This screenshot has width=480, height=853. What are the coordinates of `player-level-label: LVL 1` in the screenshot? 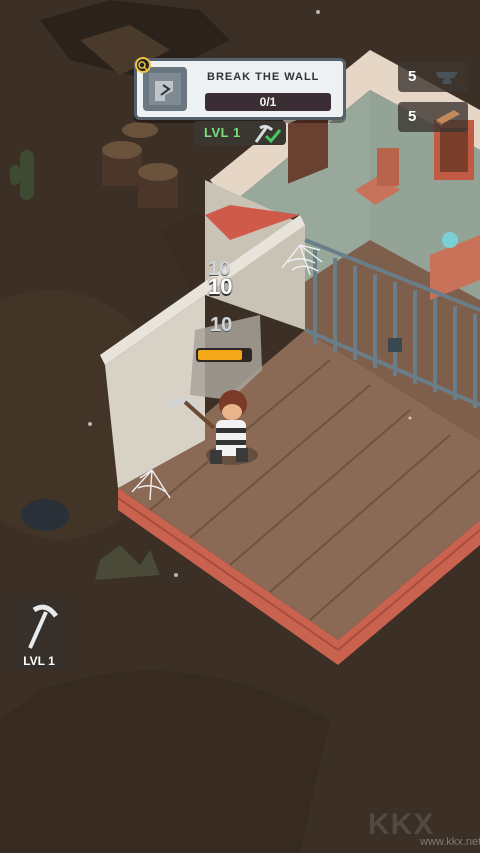 It's located at (222, 132).